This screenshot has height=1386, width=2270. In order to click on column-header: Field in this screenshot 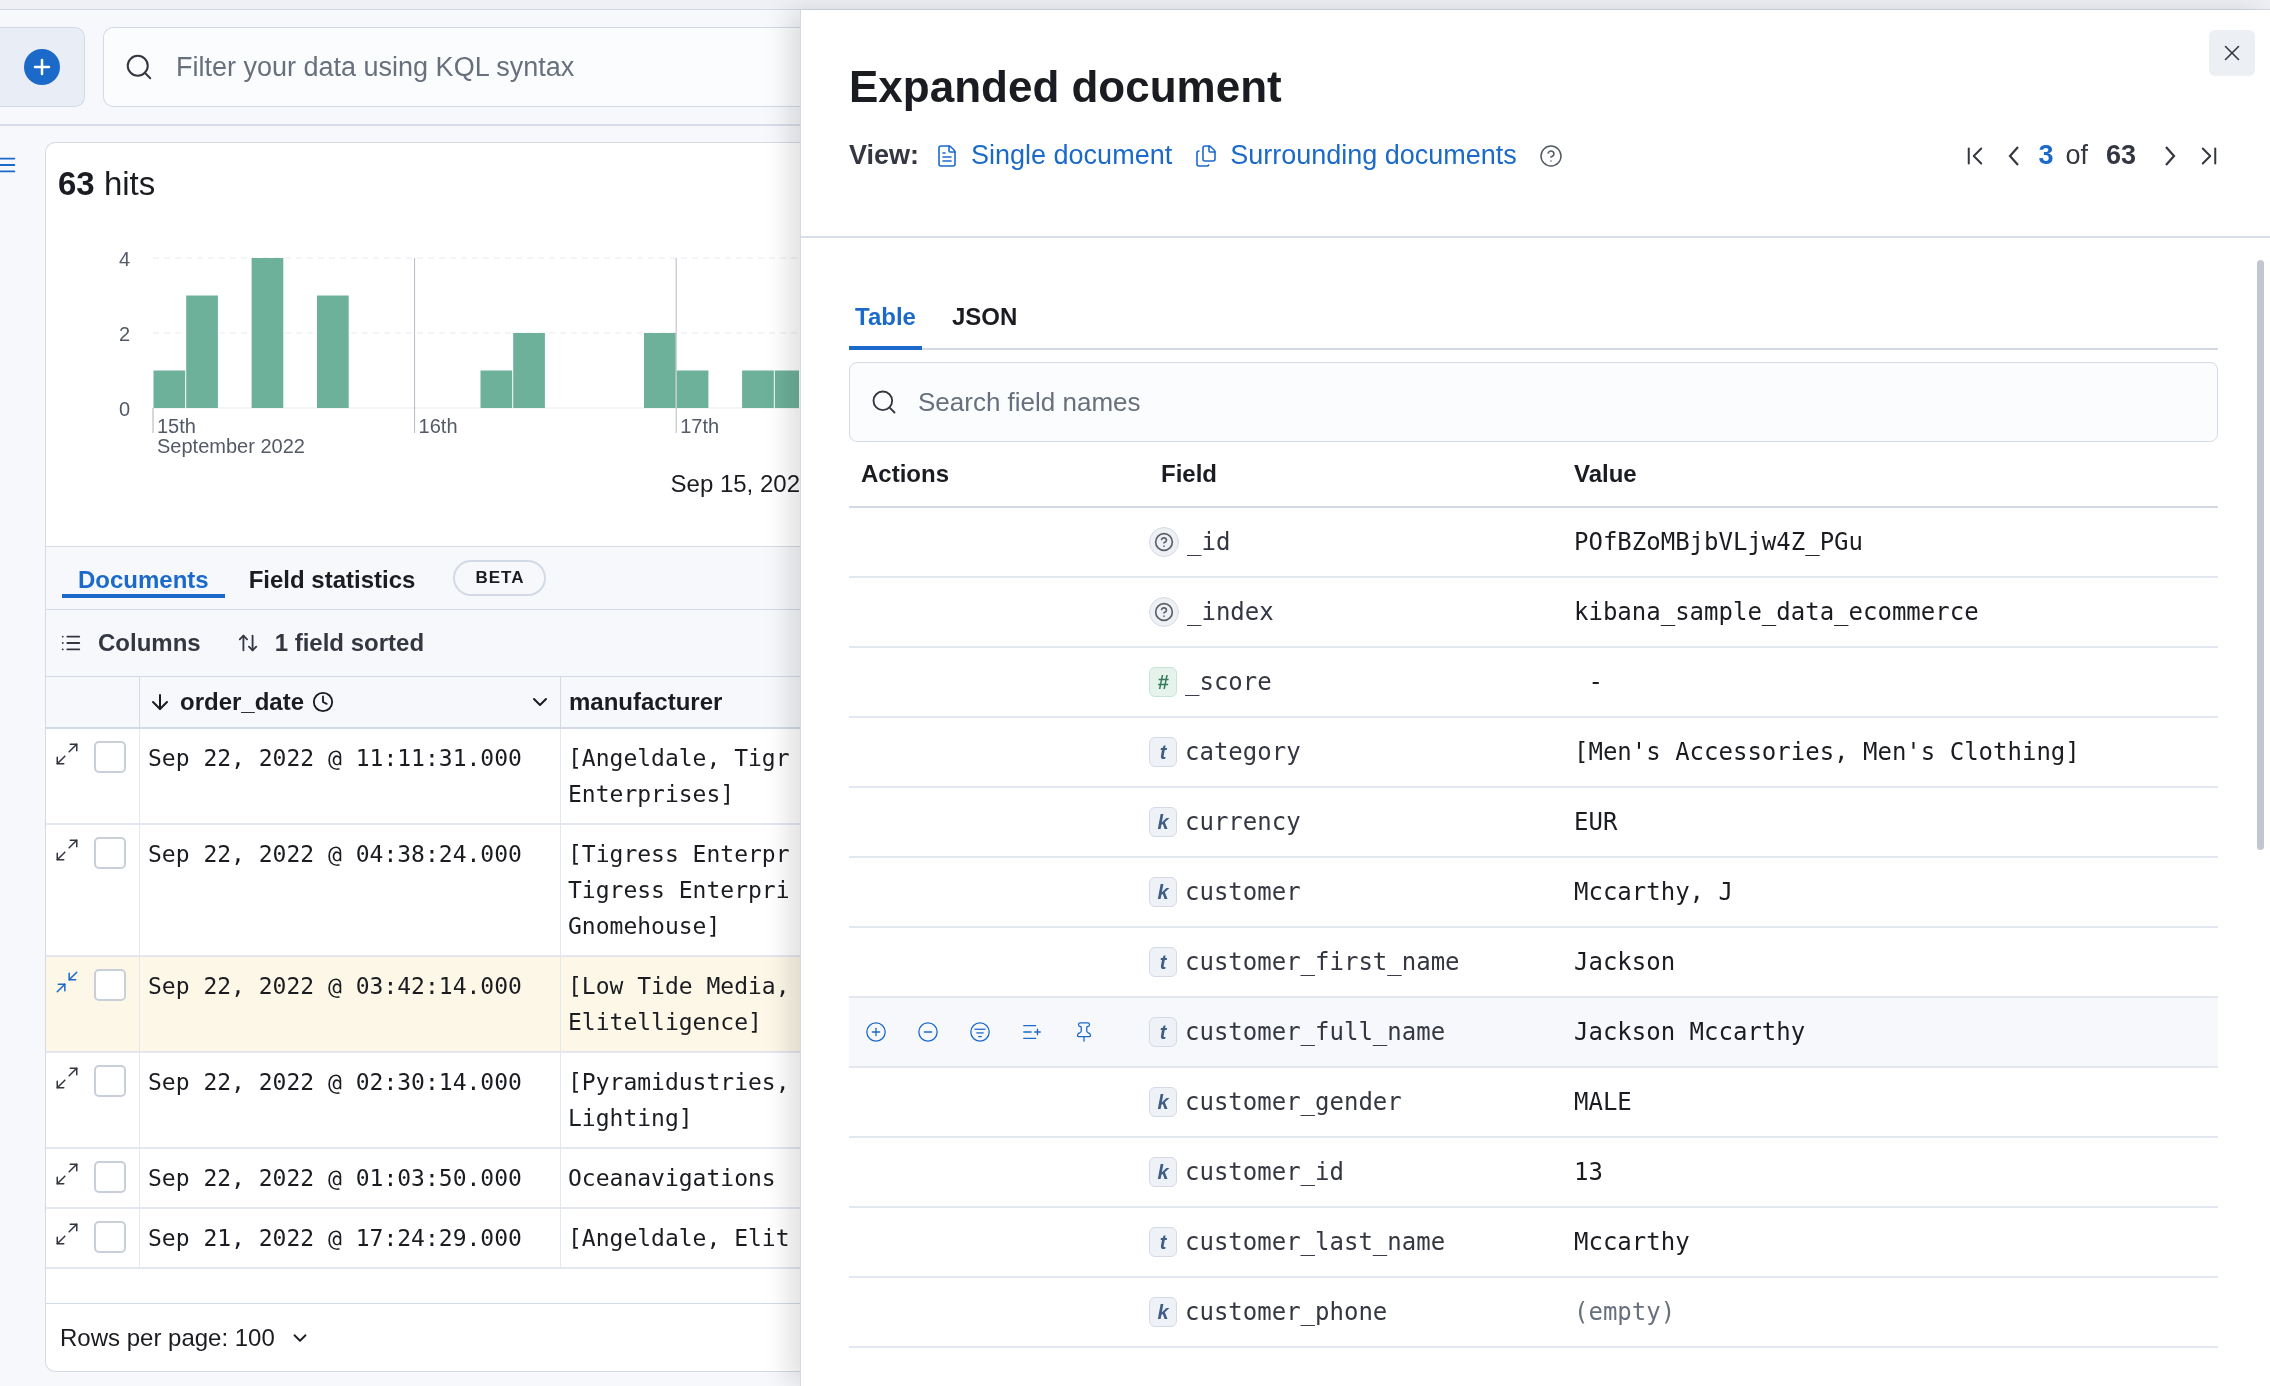, I will do `click(1189, 474)`.